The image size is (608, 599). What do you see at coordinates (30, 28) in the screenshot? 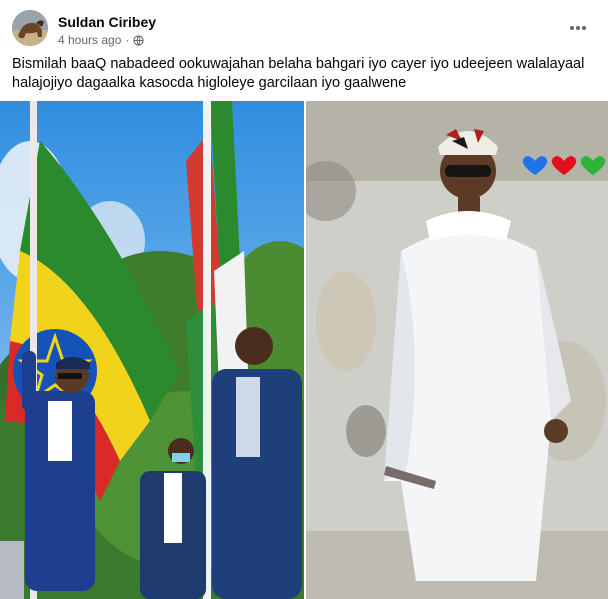
I see `author-avatar` at bounding box center [30, 28].